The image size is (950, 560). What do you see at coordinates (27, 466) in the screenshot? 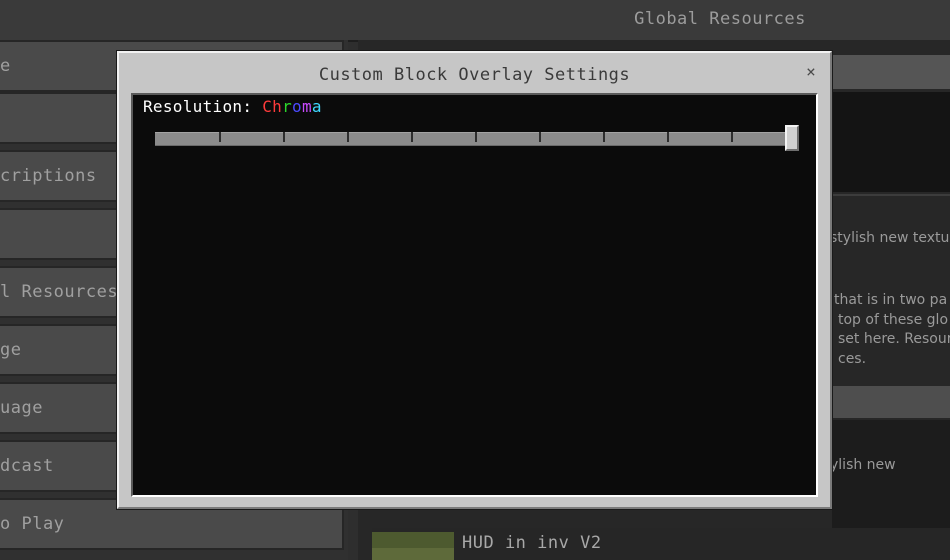
I see `sidebar-item-label: dcast` at bounding box center [27, 466].